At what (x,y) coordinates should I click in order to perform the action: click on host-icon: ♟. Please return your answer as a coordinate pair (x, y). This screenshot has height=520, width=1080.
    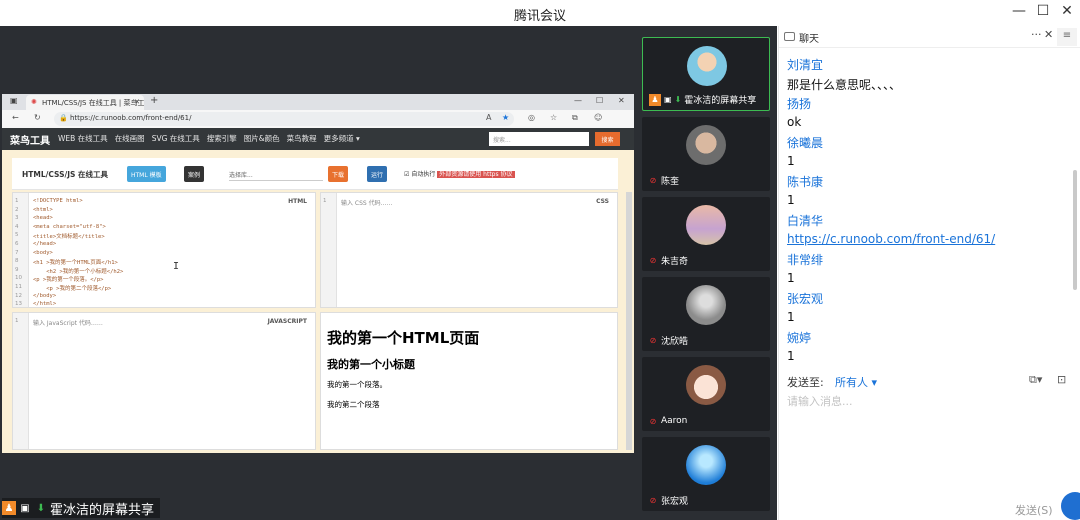
    Looking at the image, I should click on (655, 99).